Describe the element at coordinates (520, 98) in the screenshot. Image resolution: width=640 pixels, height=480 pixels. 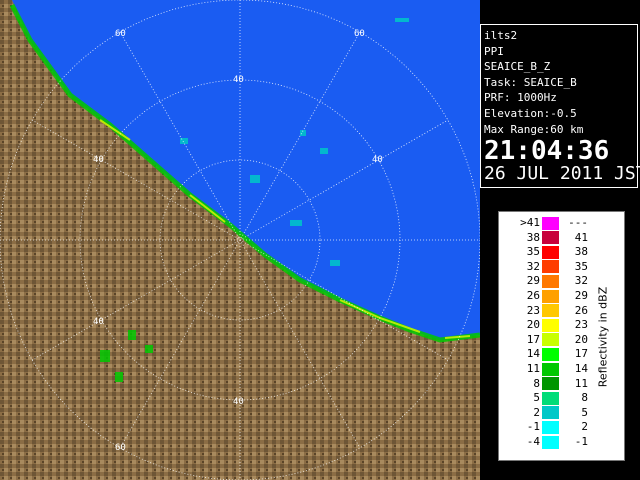
I see `prf-value: PRF: 1000Hz` at that location.